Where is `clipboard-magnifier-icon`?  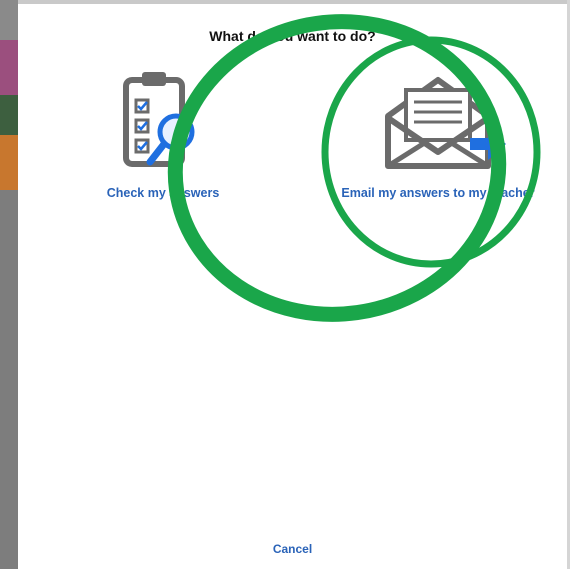
clipboard-magnifier-icon is located at coordinates (159, 119).